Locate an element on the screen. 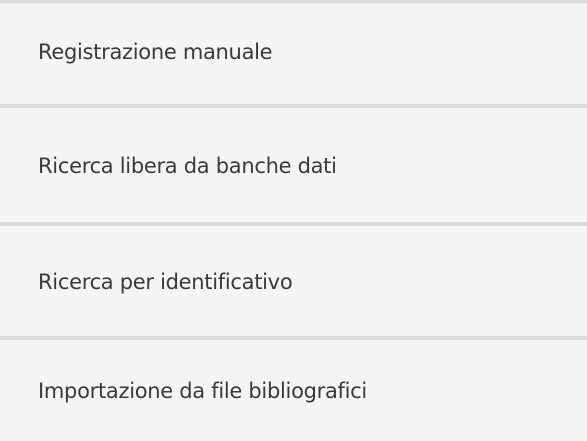 The width and height of the screenshot is (587, 441). menu-item-label: Importazione da file bibliografici is located at coordinates (202, 390).